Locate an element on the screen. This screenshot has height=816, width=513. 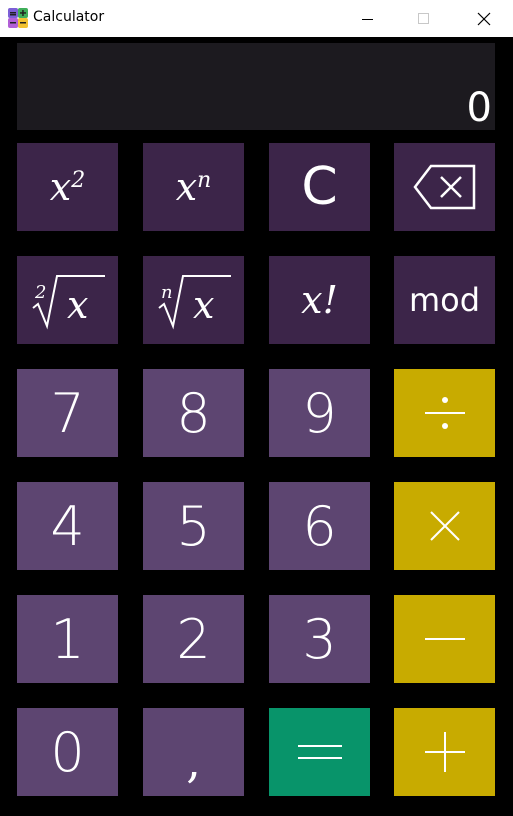
multiply-button is located at coordinates (444, 526).